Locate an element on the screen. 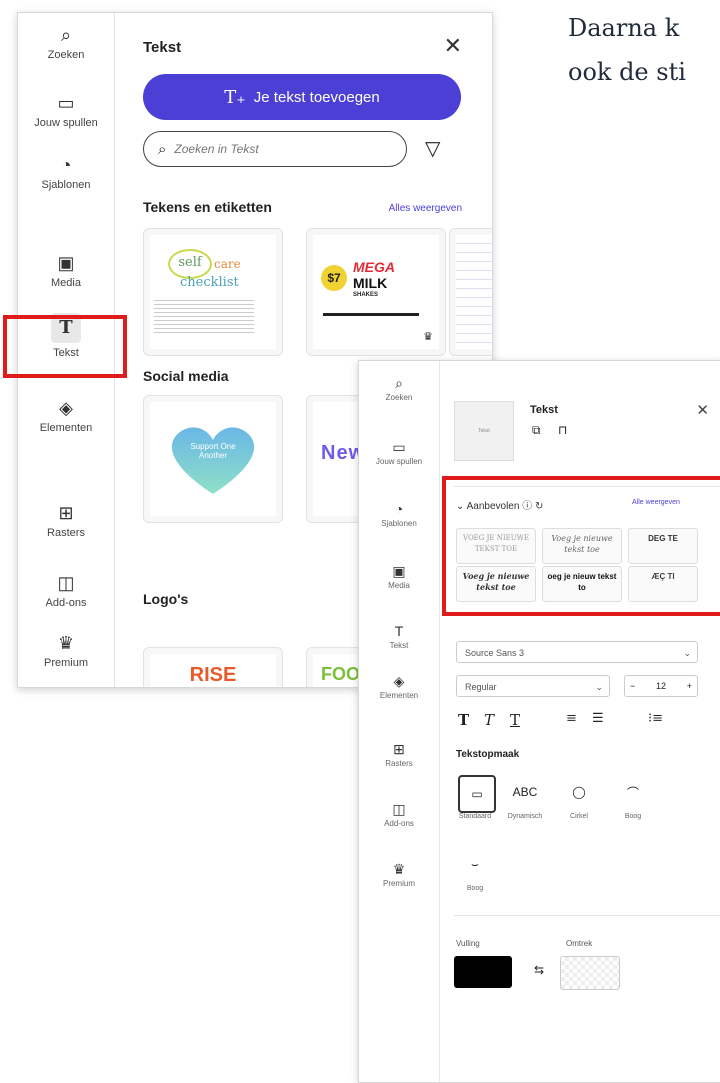 The height and width of the screenshot is (1083, 720). view-all-link: Alles weergeven is located at coordinates (425, 208).